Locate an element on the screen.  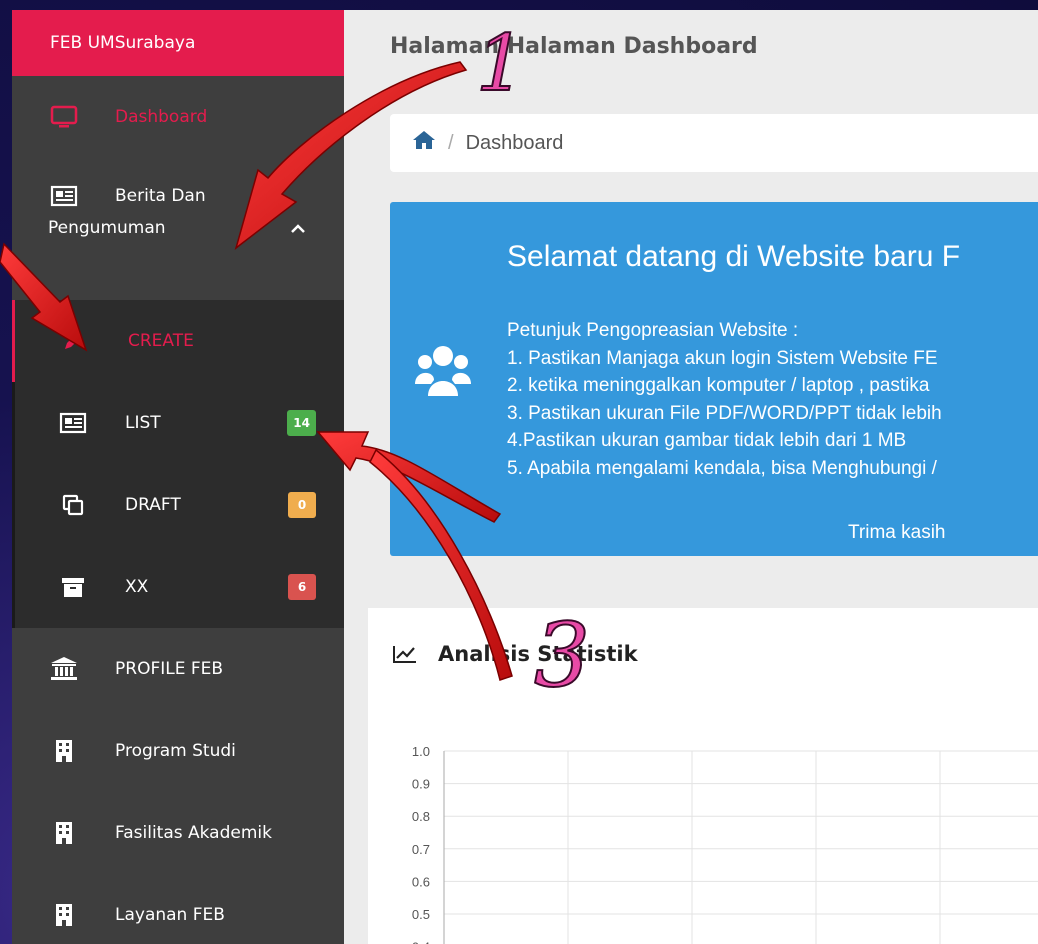
breadcrumb-current: Dashboard is located at coordinates (514, 142).